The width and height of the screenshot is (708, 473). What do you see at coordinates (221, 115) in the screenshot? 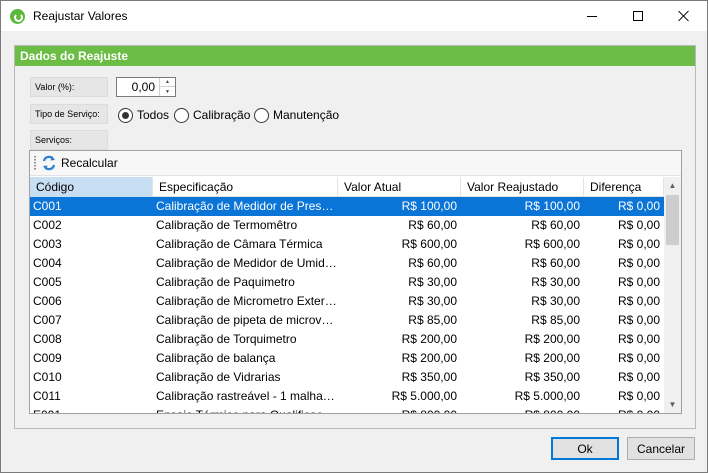
I see `radio-calibracao-label: Calibração` at bounding box center [221, 115].